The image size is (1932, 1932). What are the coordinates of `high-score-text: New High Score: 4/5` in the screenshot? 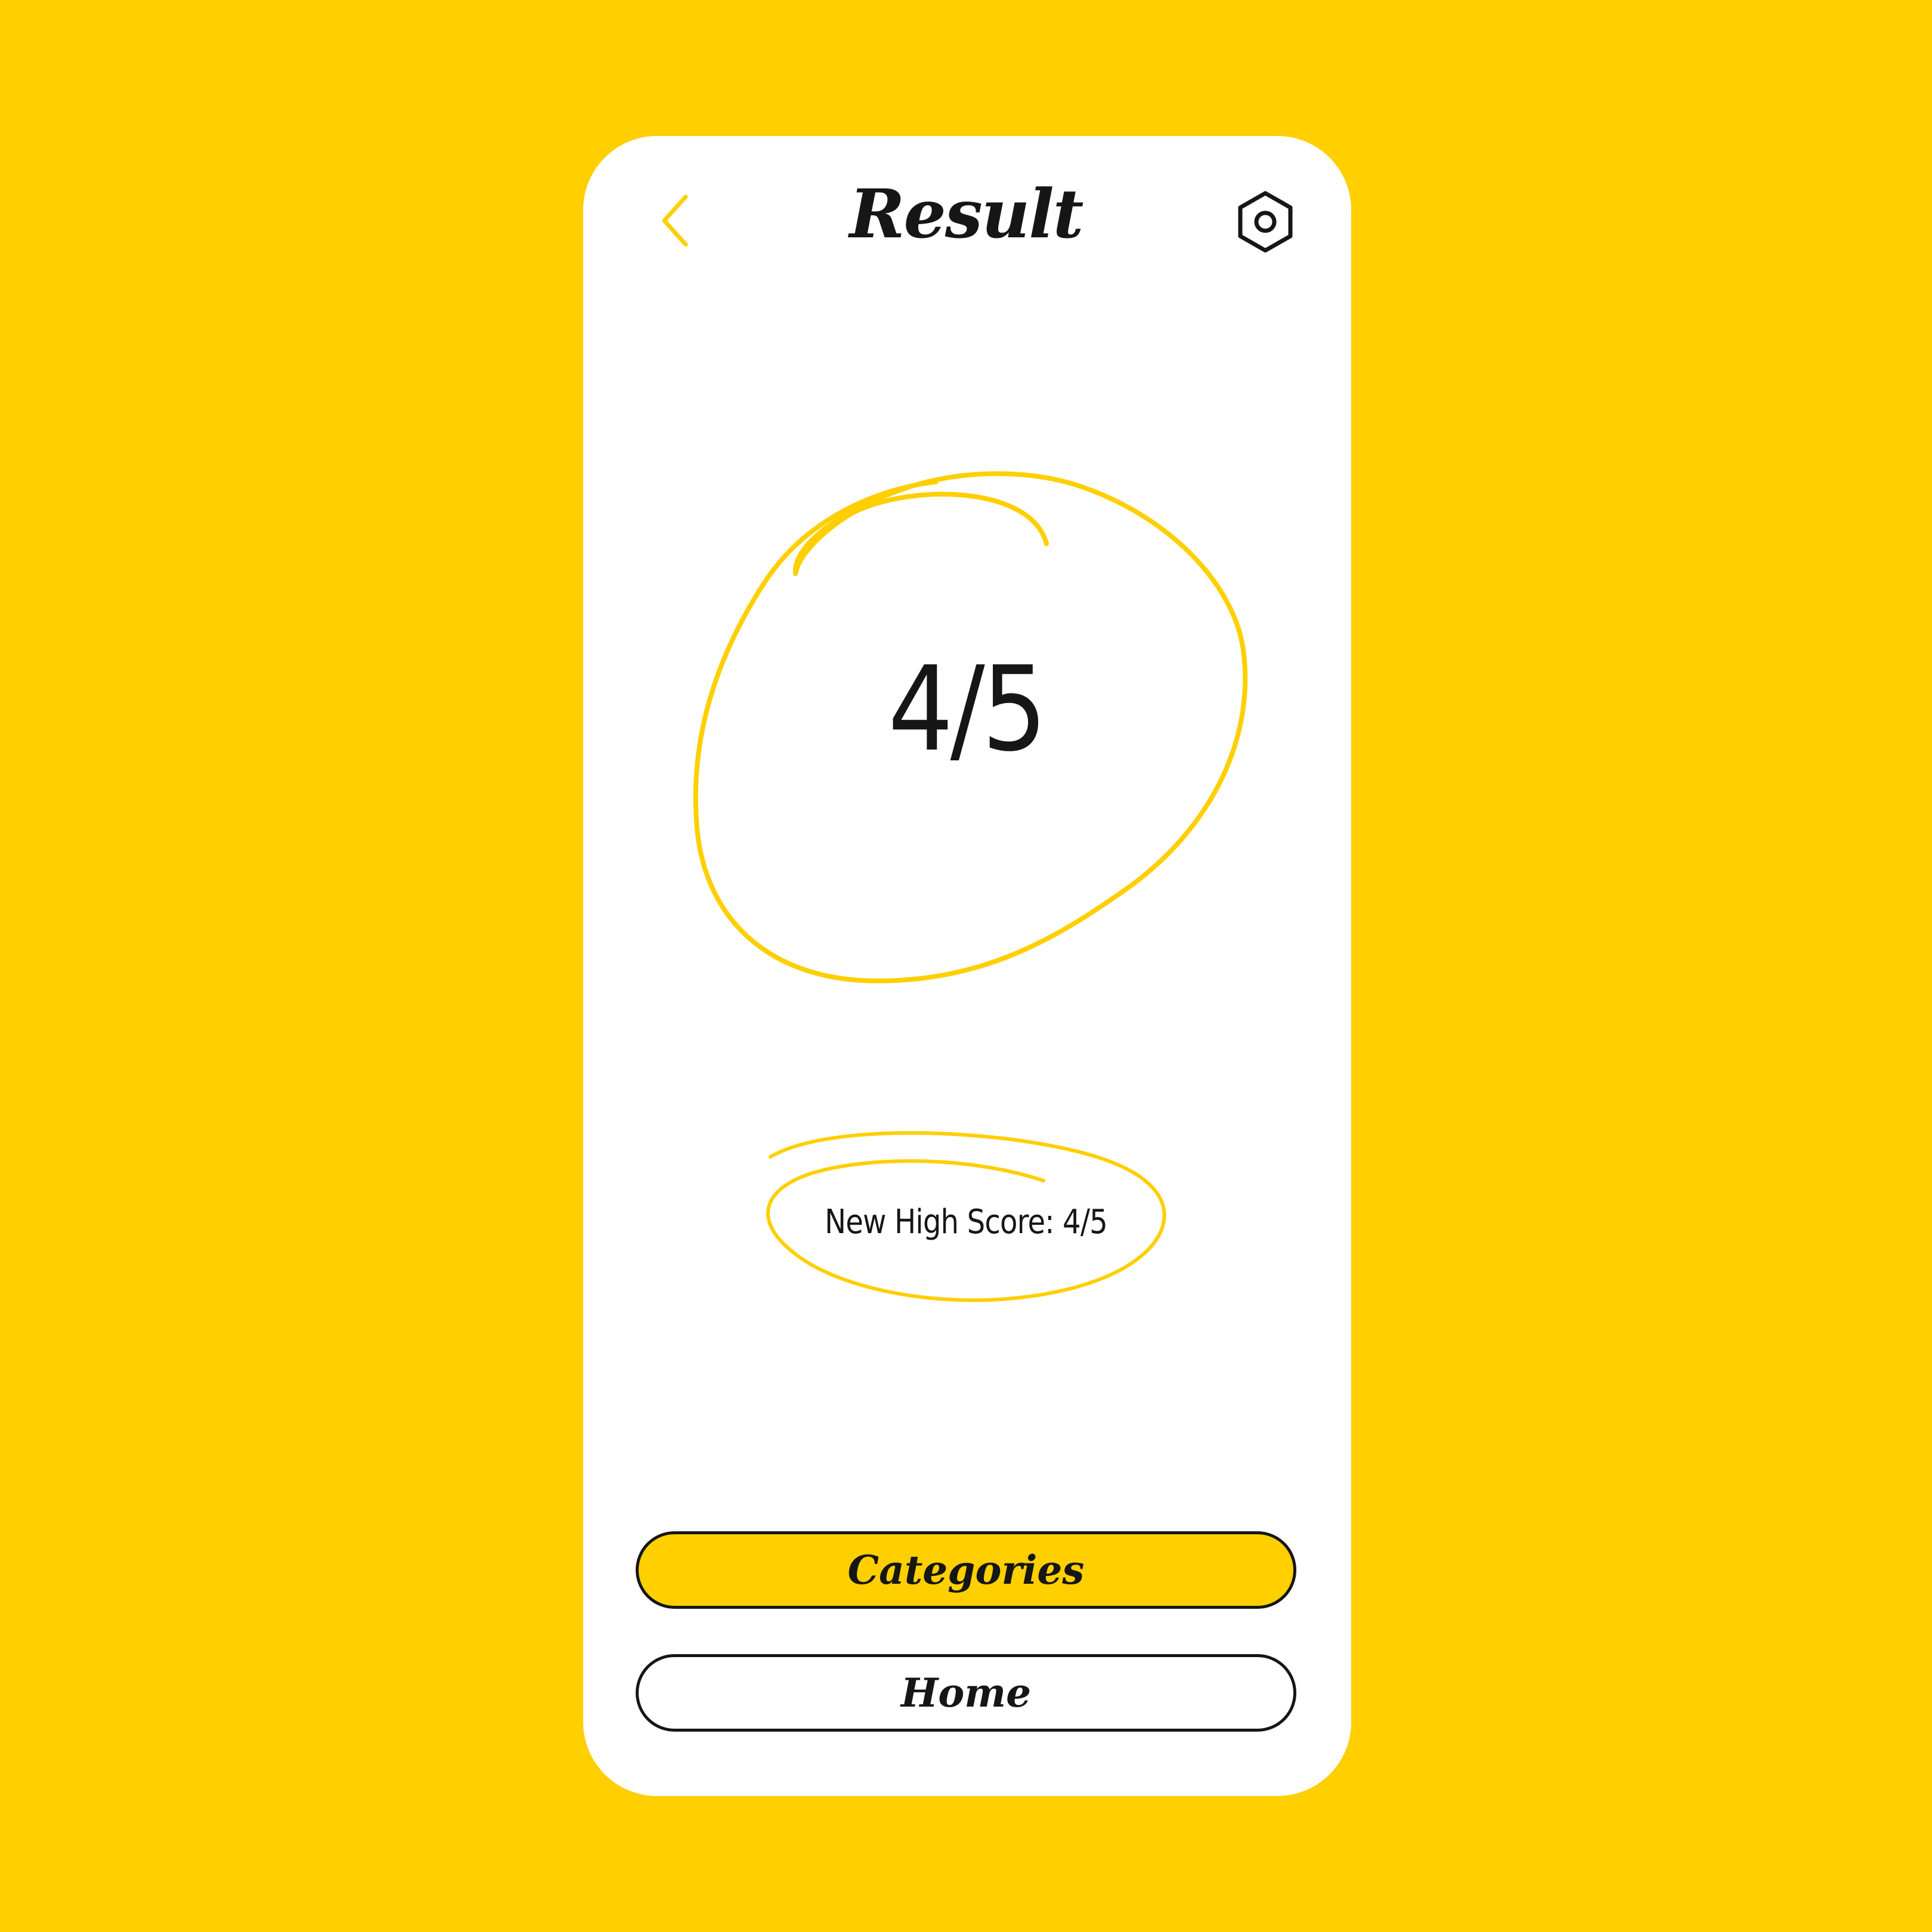 It's located at (967, 1222).